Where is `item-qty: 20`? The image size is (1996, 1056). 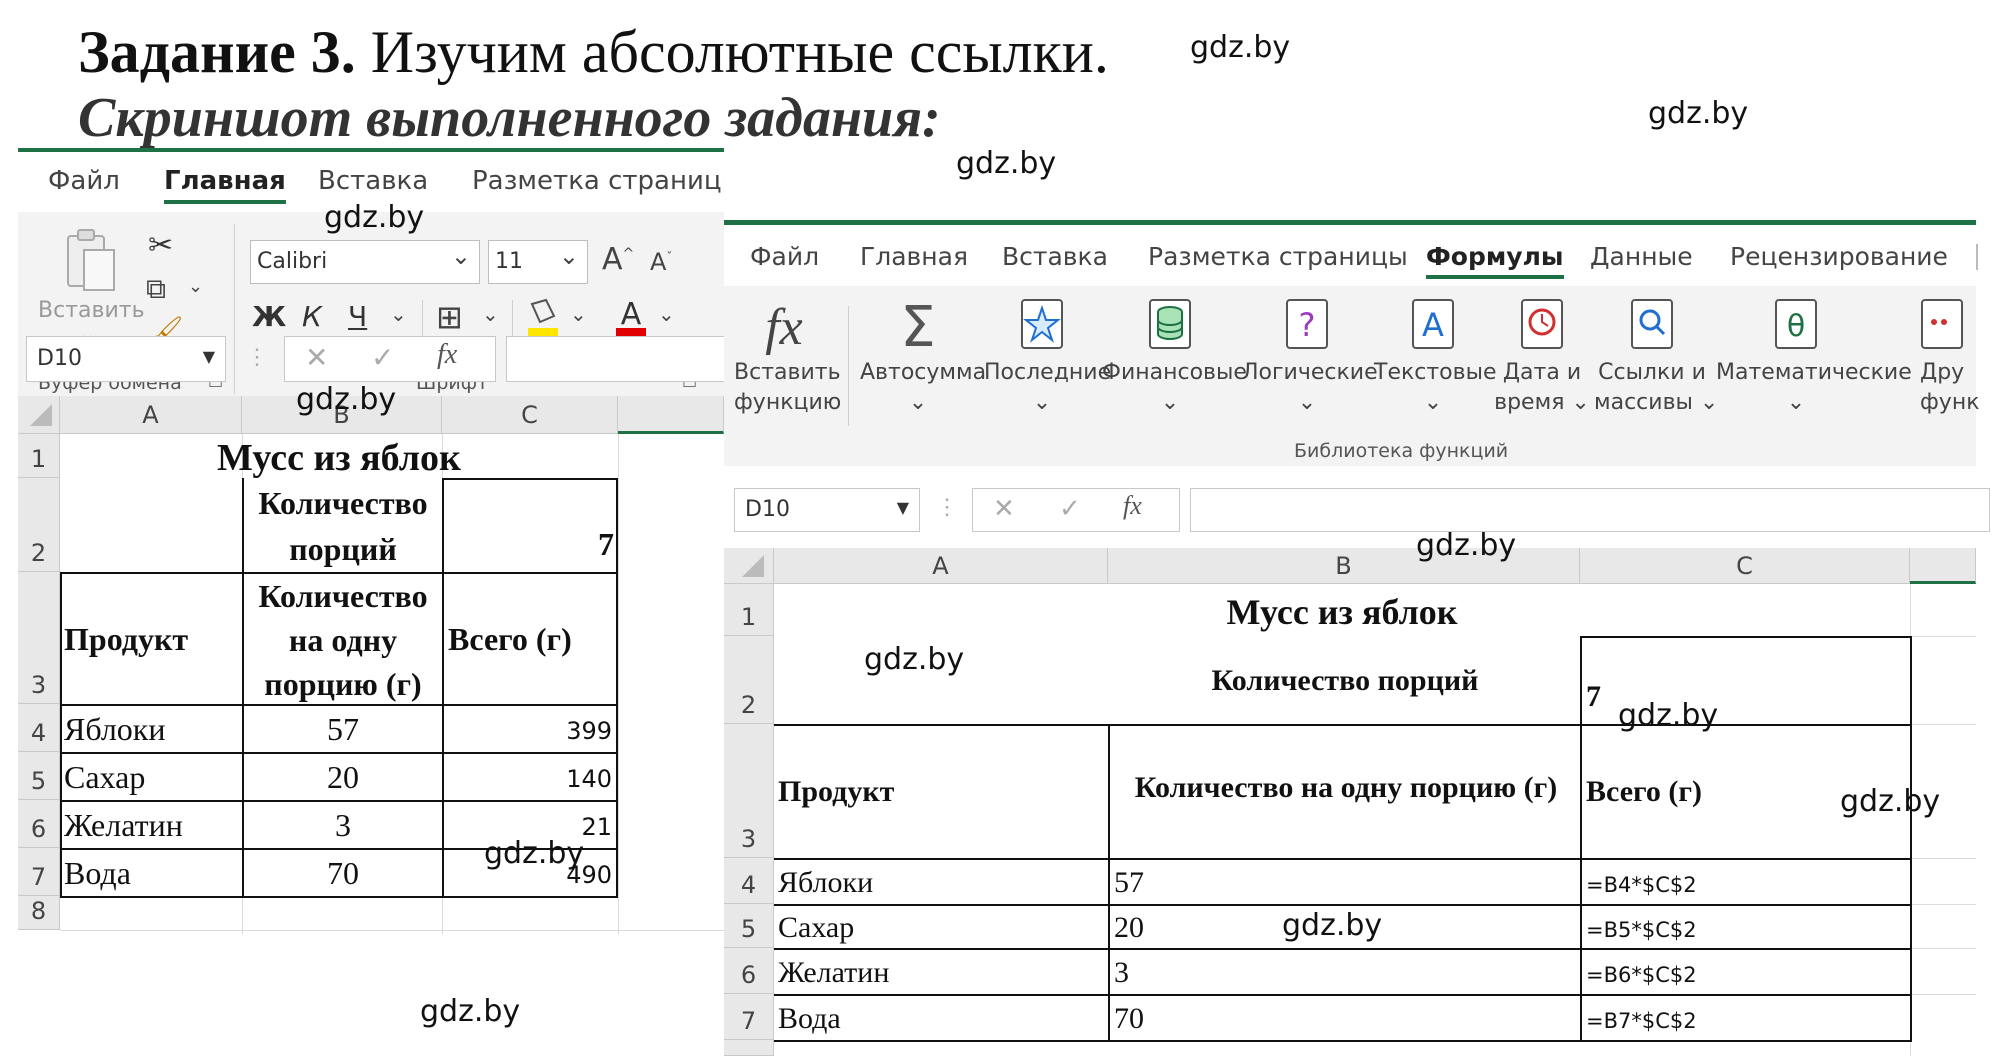 item-qty: 20 is located at coordinates (343, 777).